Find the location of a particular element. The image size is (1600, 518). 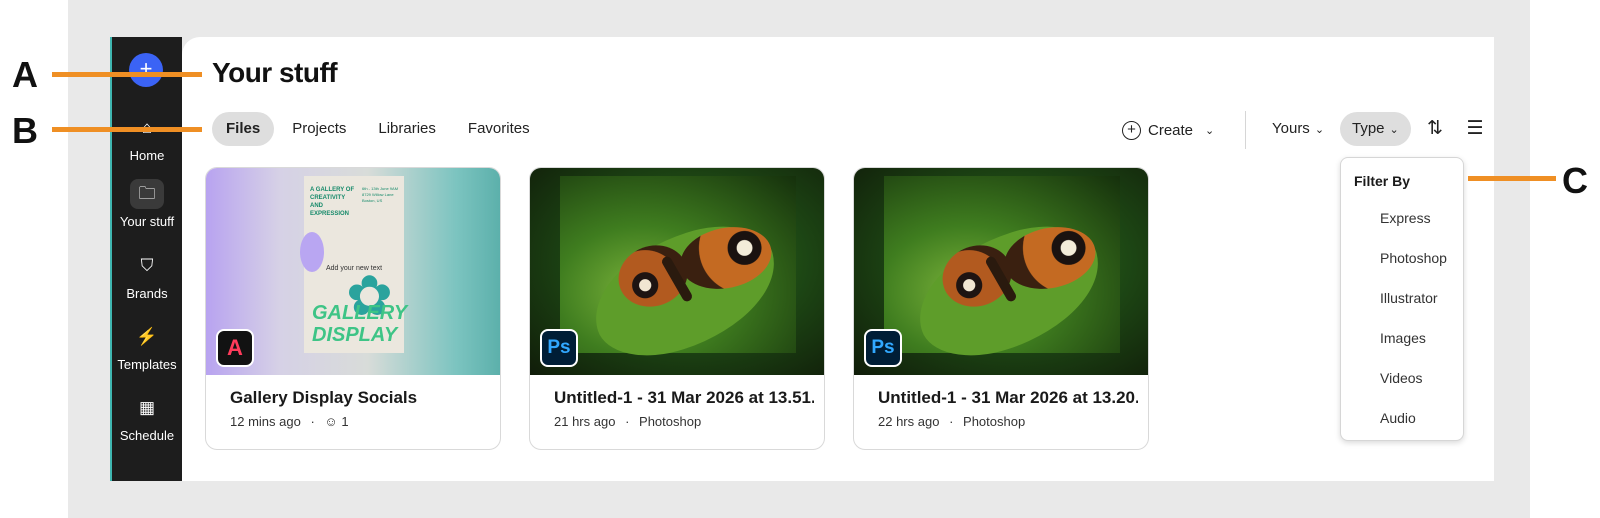

rail-label-templates: Templates is located at coordinates (147, 364).